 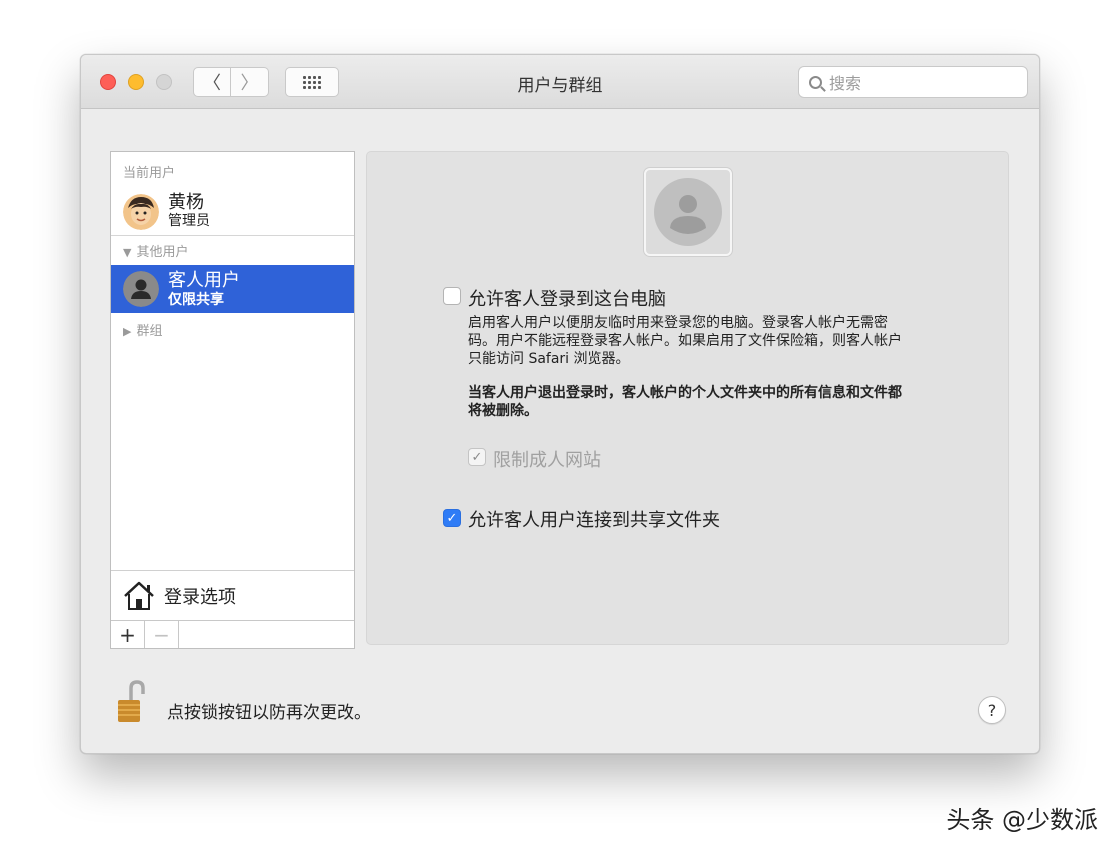 What do you see at coordinates (139, 595) in the screenshot?
I see `house-icon` at bounding box center [139, 595].